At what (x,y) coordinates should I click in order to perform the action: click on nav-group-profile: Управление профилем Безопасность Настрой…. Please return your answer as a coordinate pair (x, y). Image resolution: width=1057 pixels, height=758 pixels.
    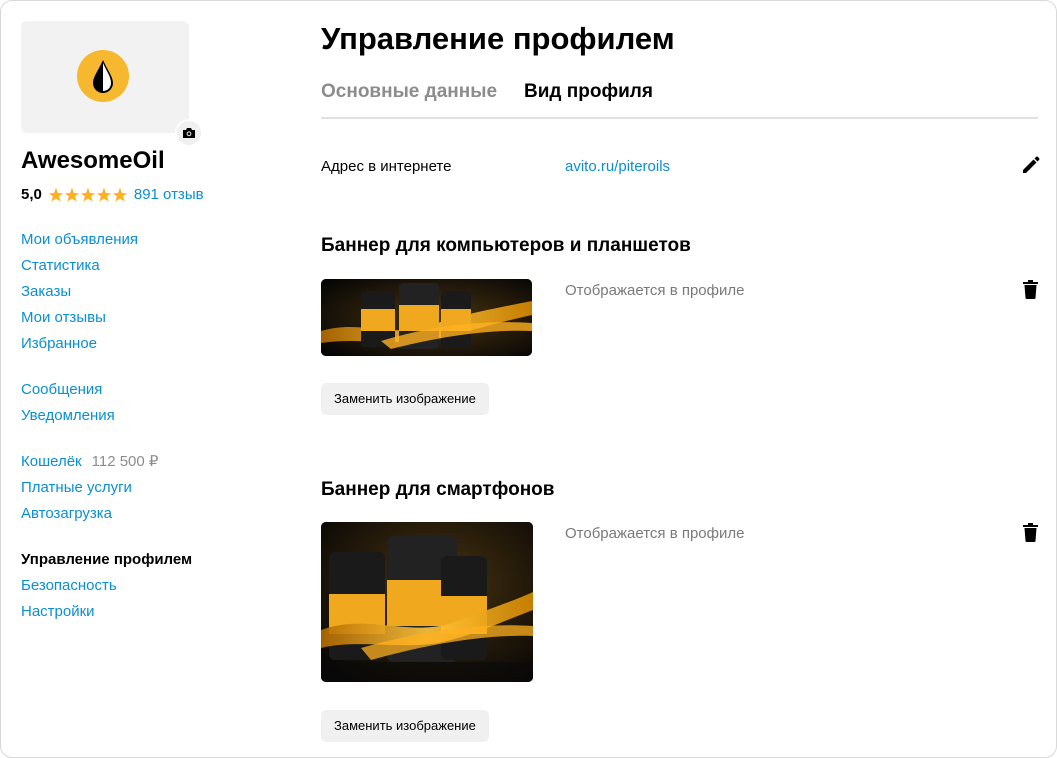
    Looking at the image, I should click on (106, 586).